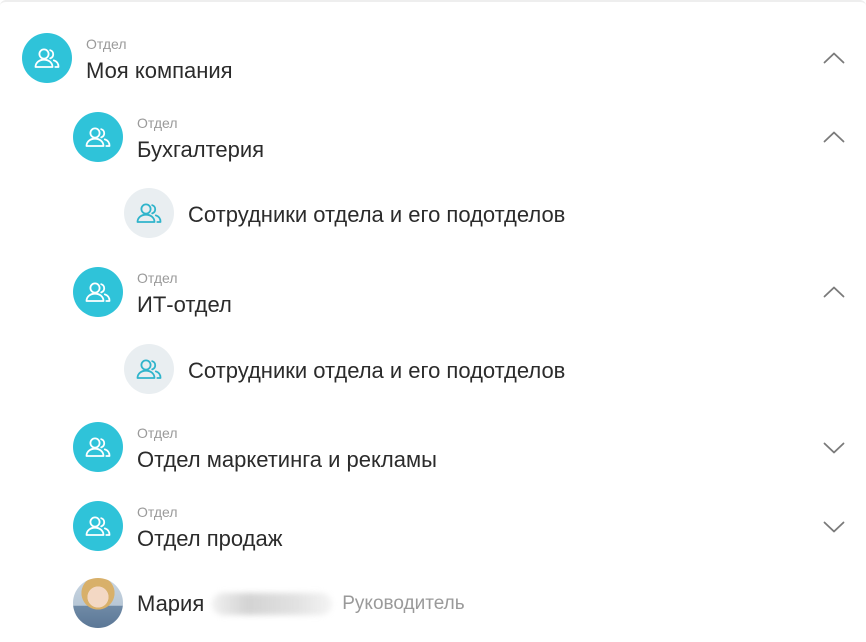 Image resolution: width=866 pixels, height=642 pixels. I want to click on node-title: Отдел маркетинга и рекламы, so click(287, 459).